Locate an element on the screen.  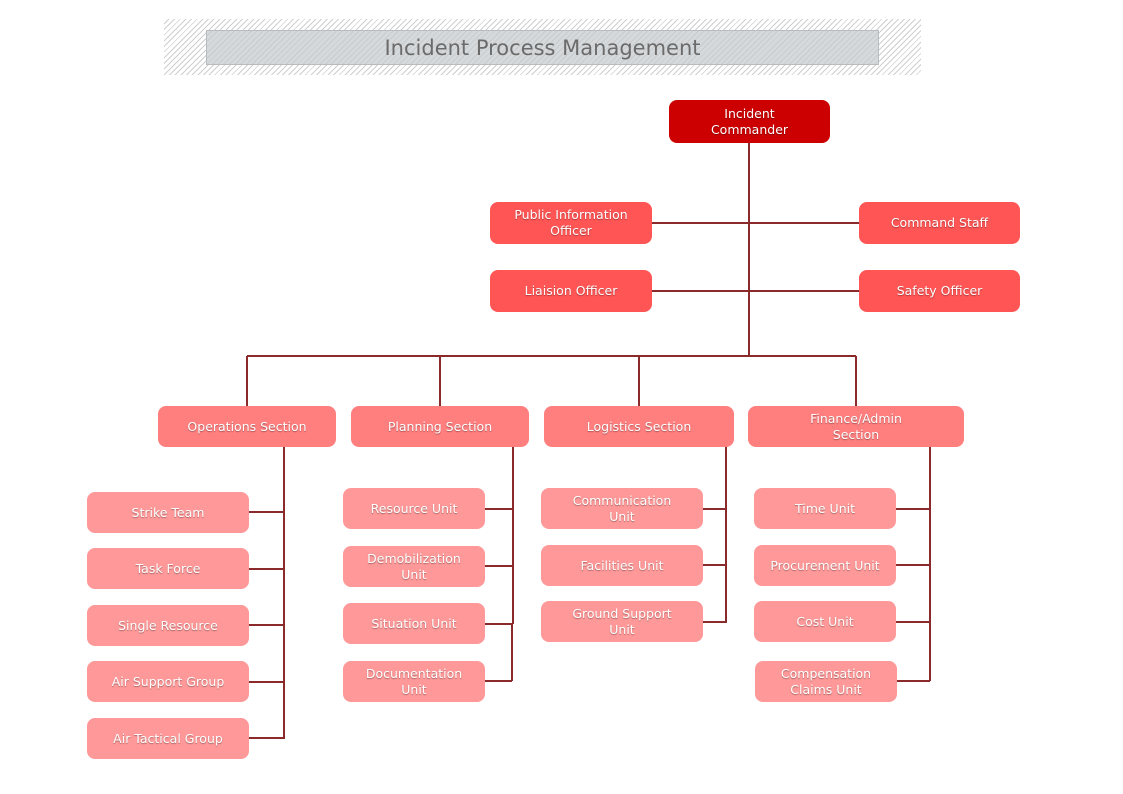
node-logistics-section: Logistics Section is located at coordinates (639, 426).